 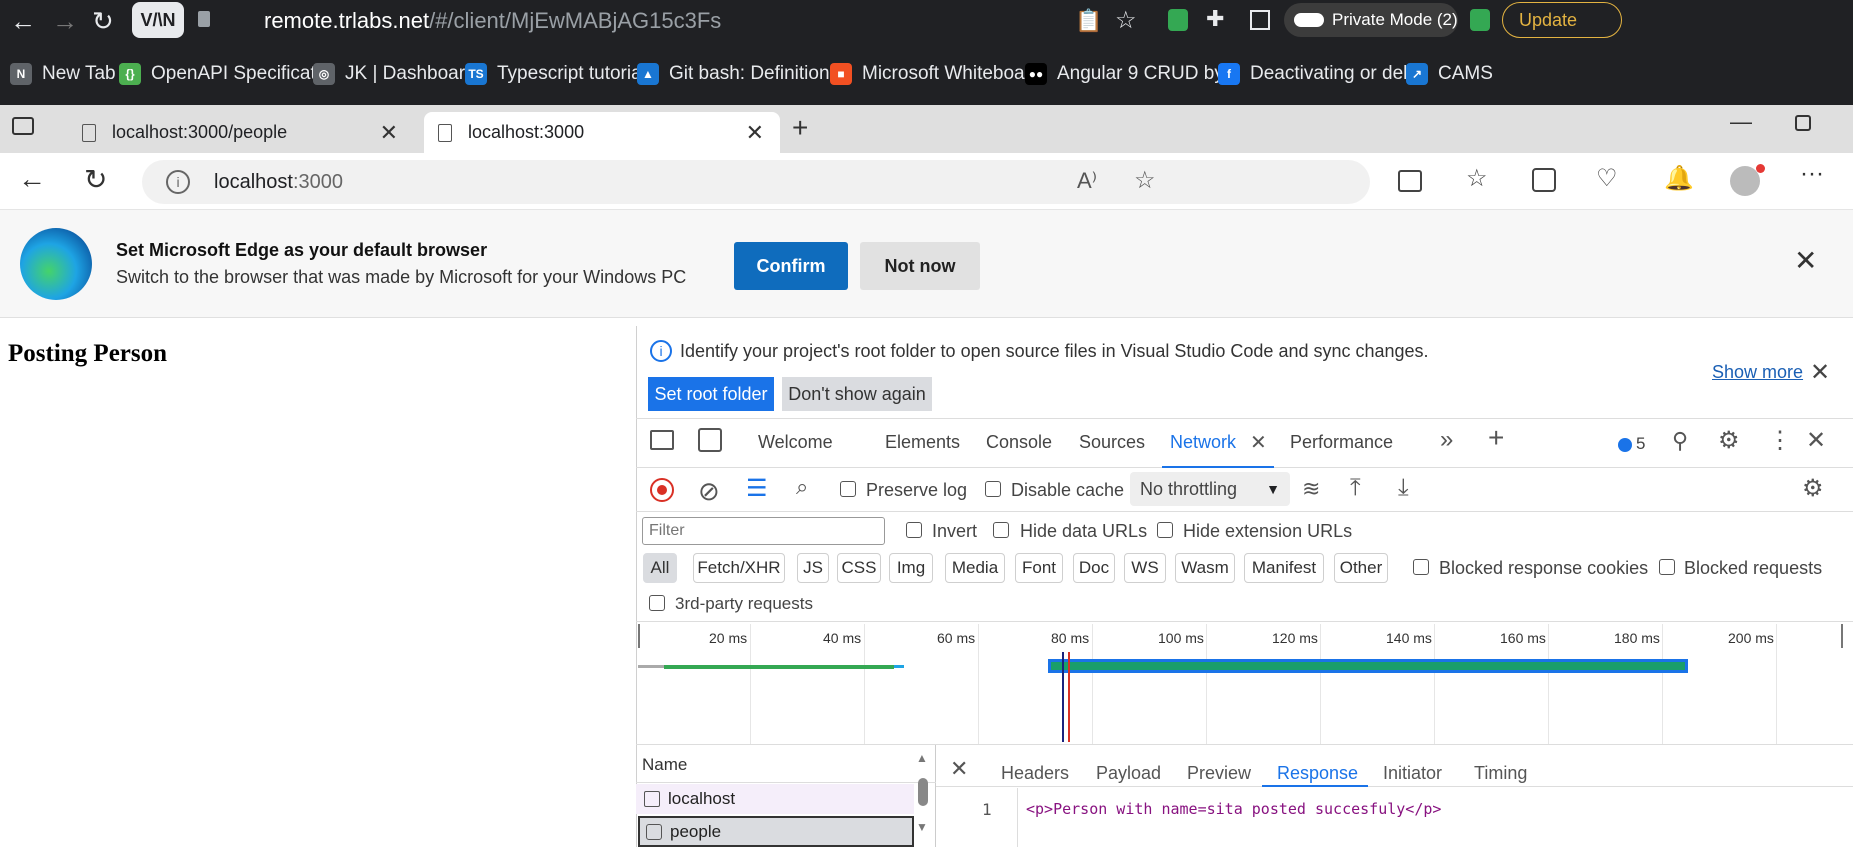 I want to click on add-tab-icon: +, so click(x=1496, y=438).